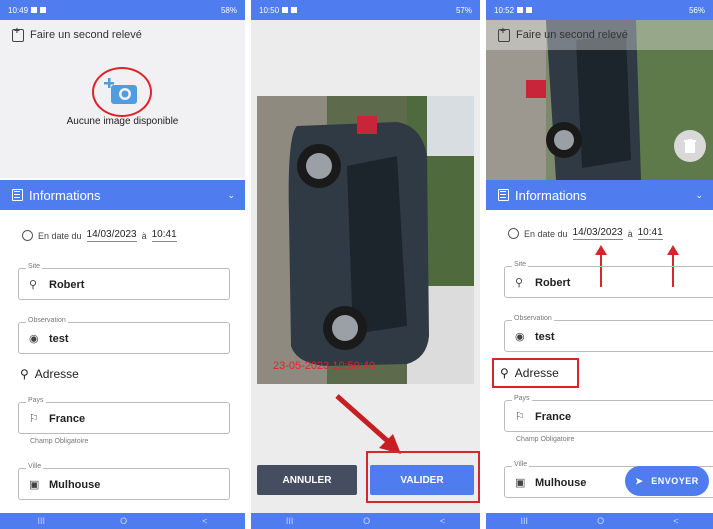 The width and height of the screenshot is (713, 529). I want to click on validate-button: VALIDER, so click(422, 480).